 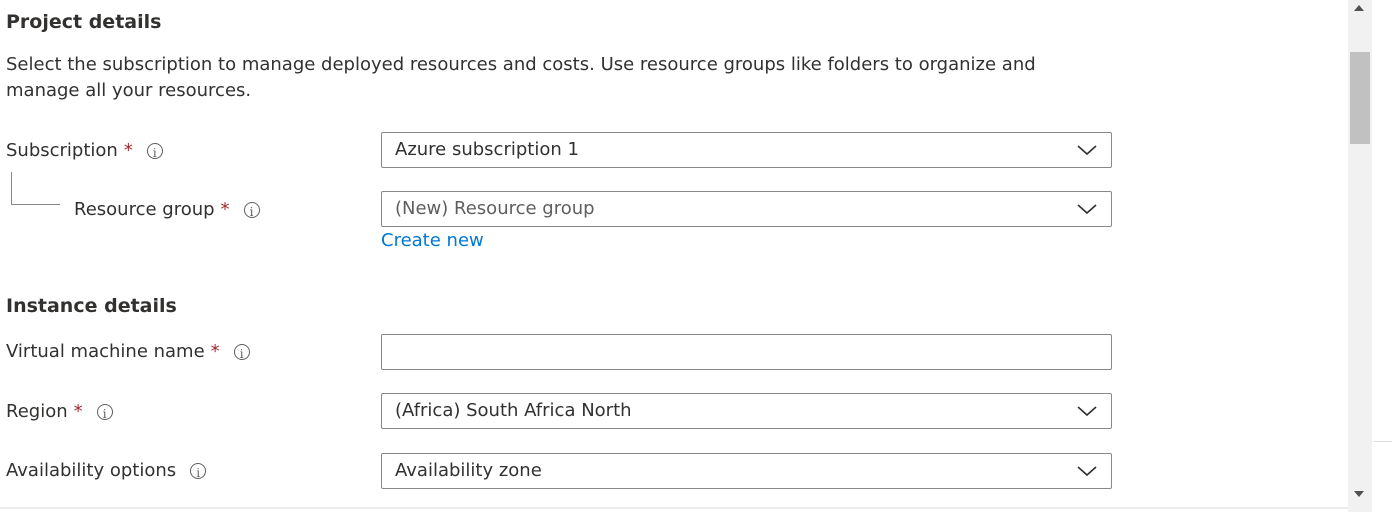 I want to click on subscription-dropdown: Azure subscription 1, so click(x=746, y=150).